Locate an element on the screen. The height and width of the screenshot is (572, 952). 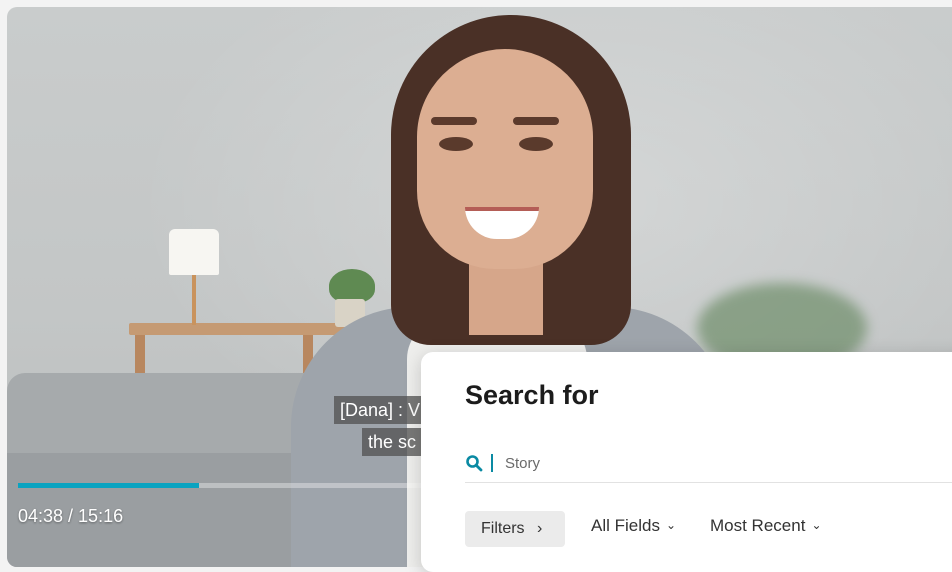
search-bar is located at coordinates (708, 467).